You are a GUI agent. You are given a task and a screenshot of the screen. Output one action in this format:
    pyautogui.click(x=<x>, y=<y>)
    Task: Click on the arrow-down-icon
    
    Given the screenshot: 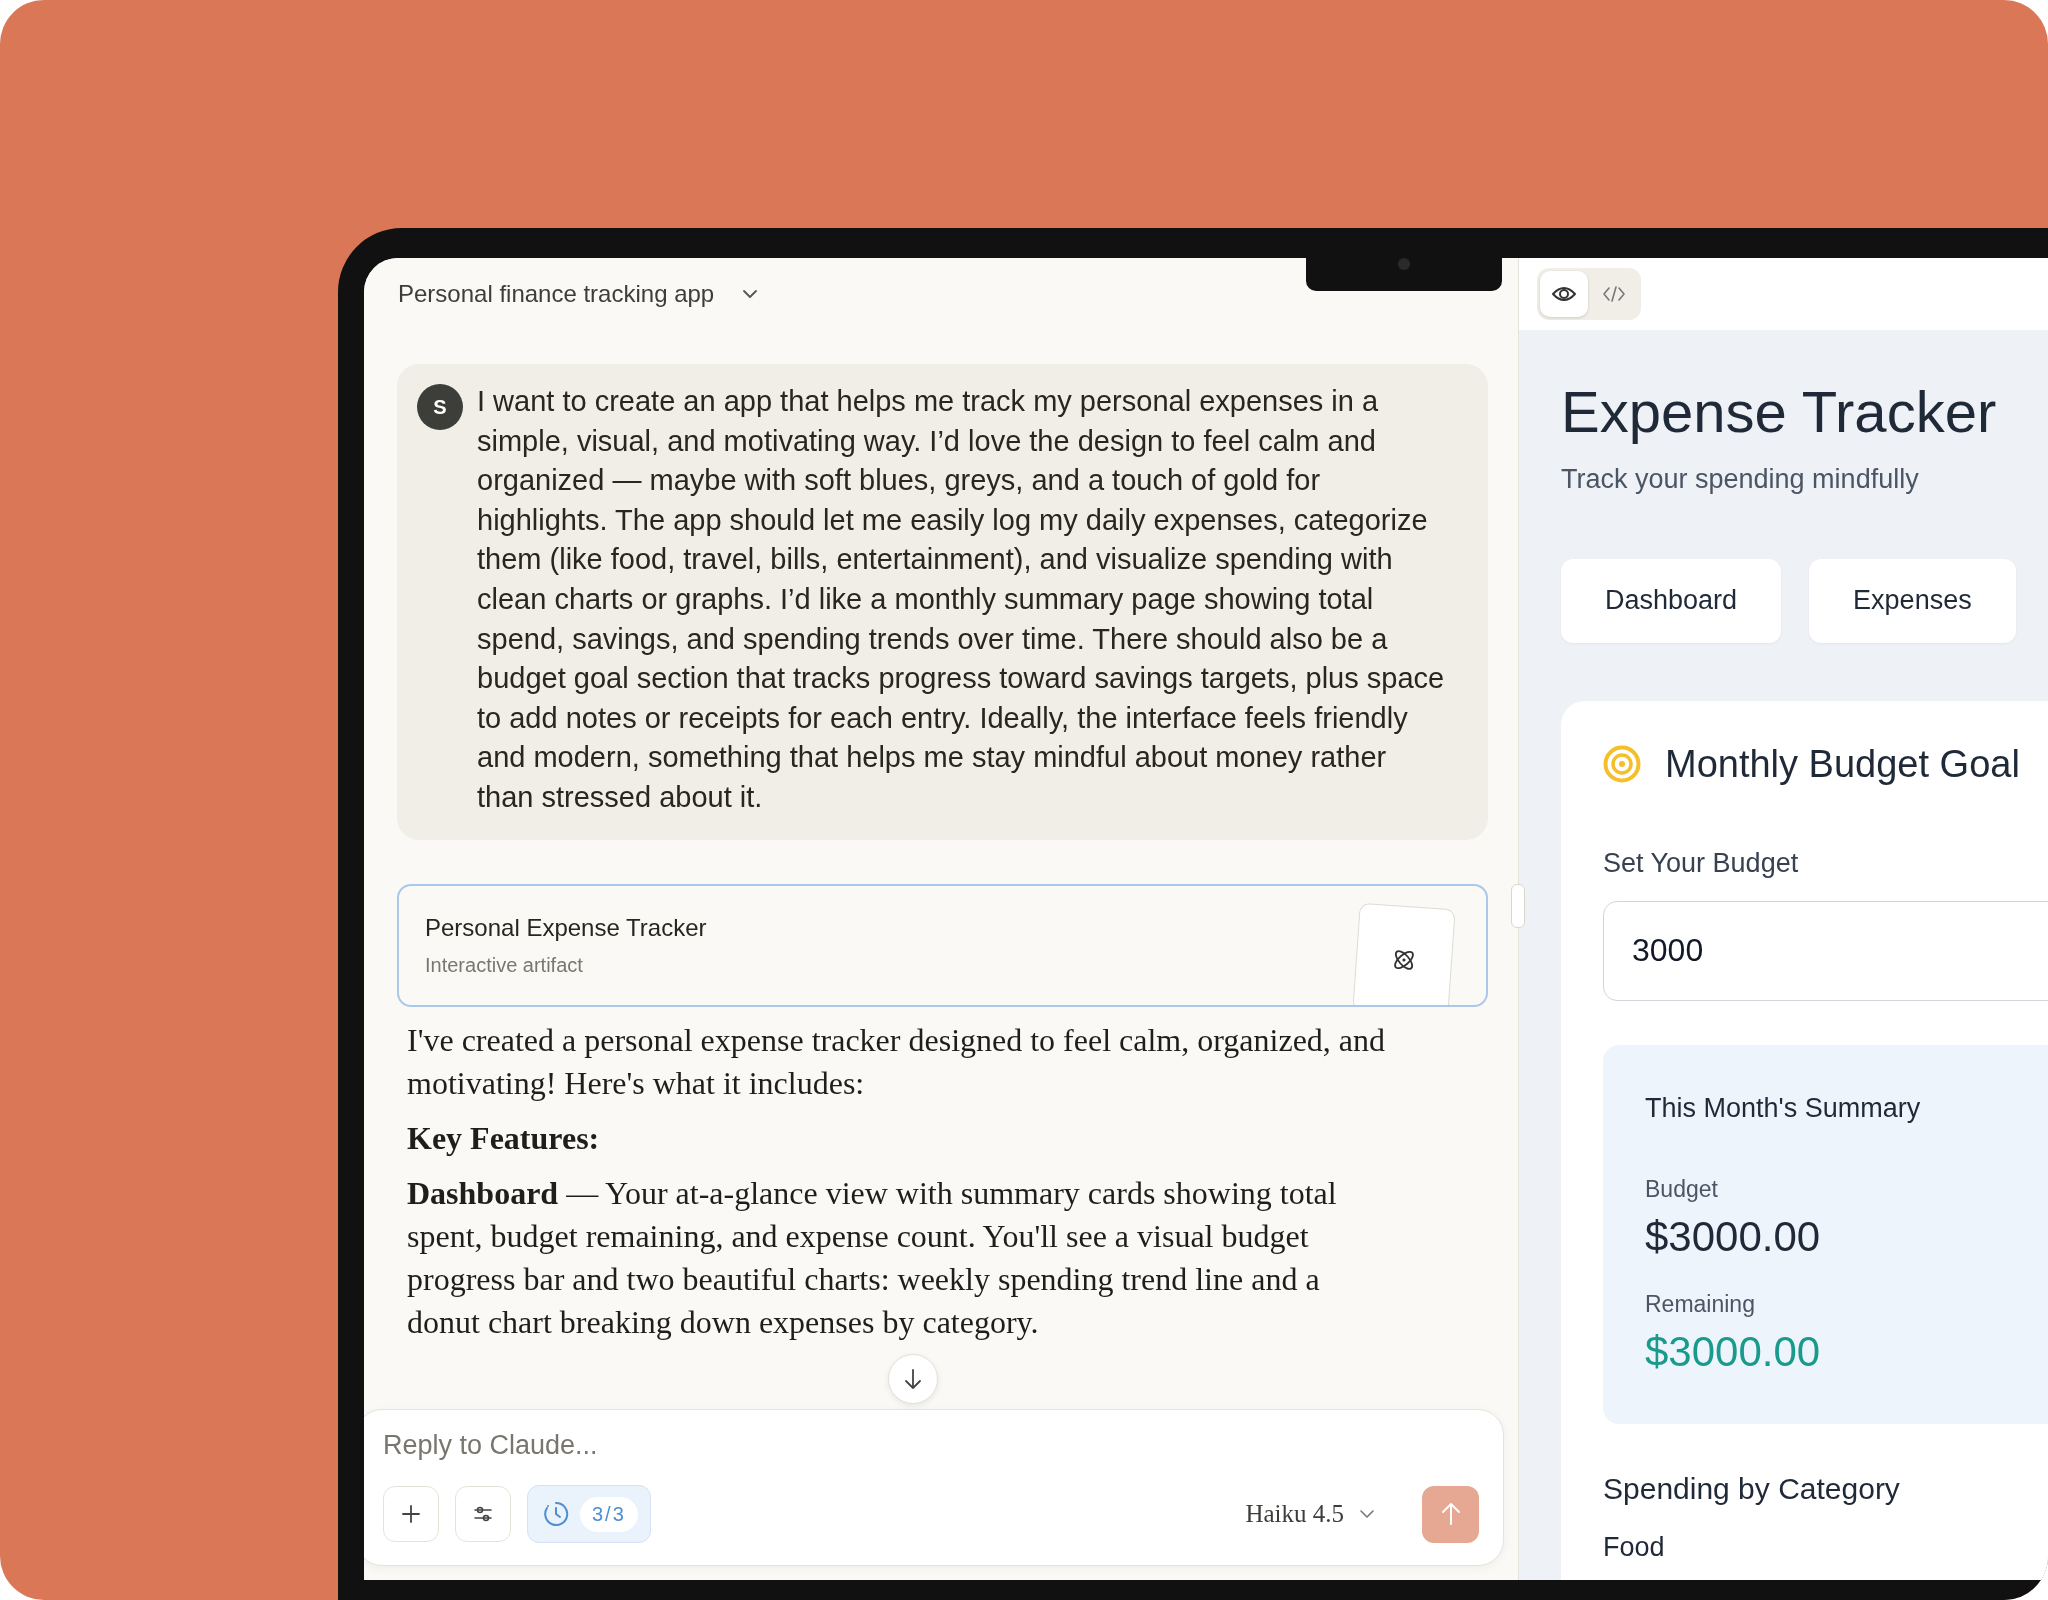 What is the action you would take?
    pyautogui.click(x=913, y=1379)
    